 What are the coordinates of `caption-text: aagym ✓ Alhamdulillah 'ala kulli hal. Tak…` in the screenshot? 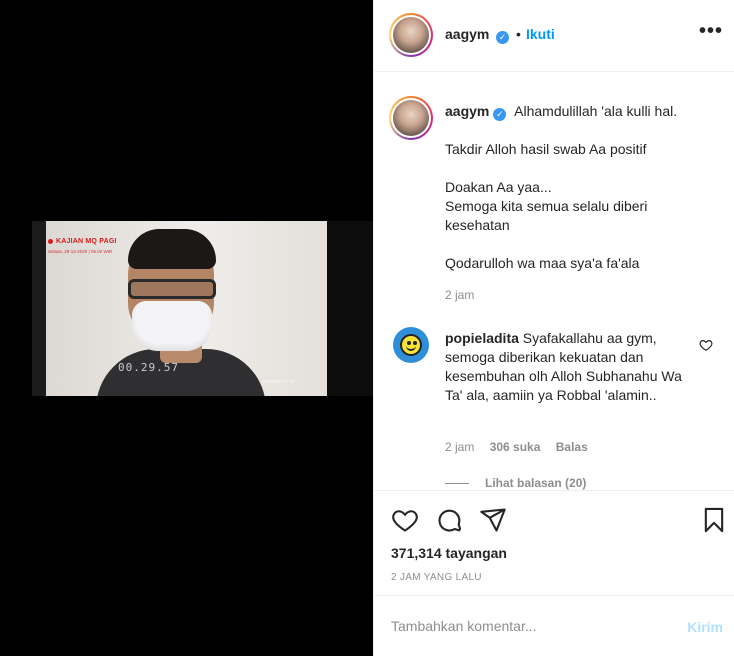 It's located at (580, 187).